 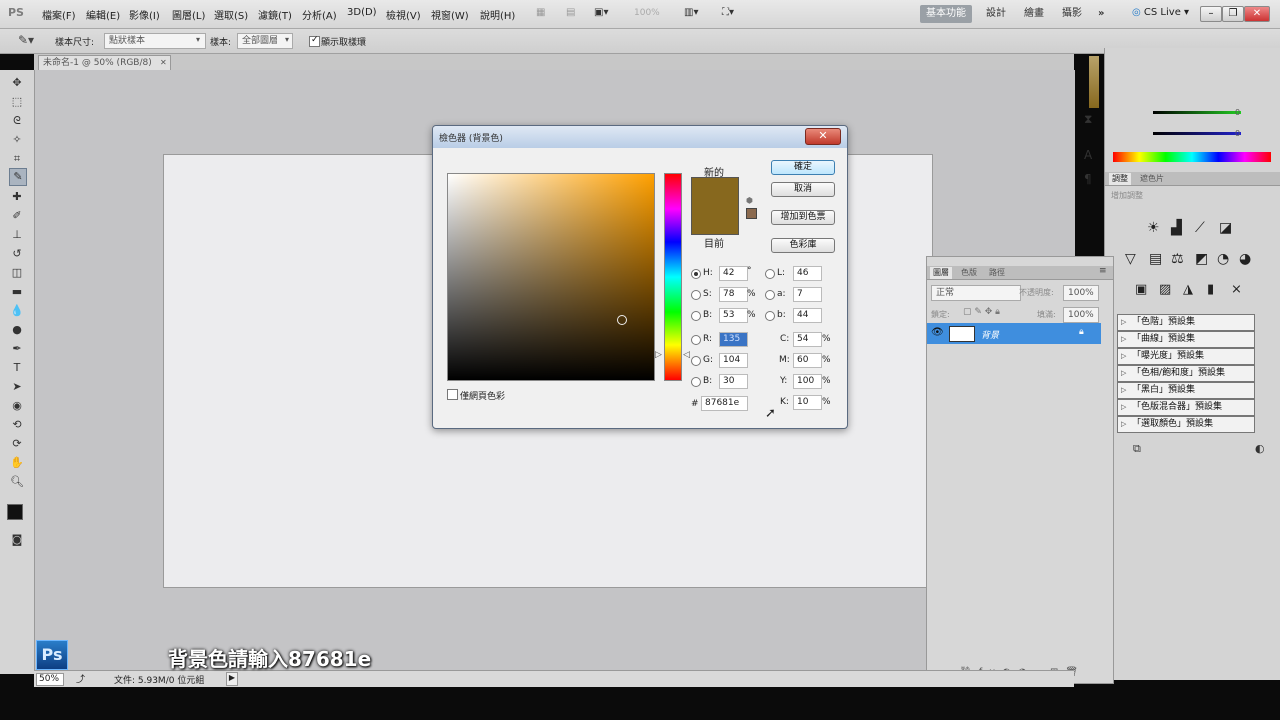 I want to click on clone-stamp-tool-icon: ⊥, so click(x=17, y=235).